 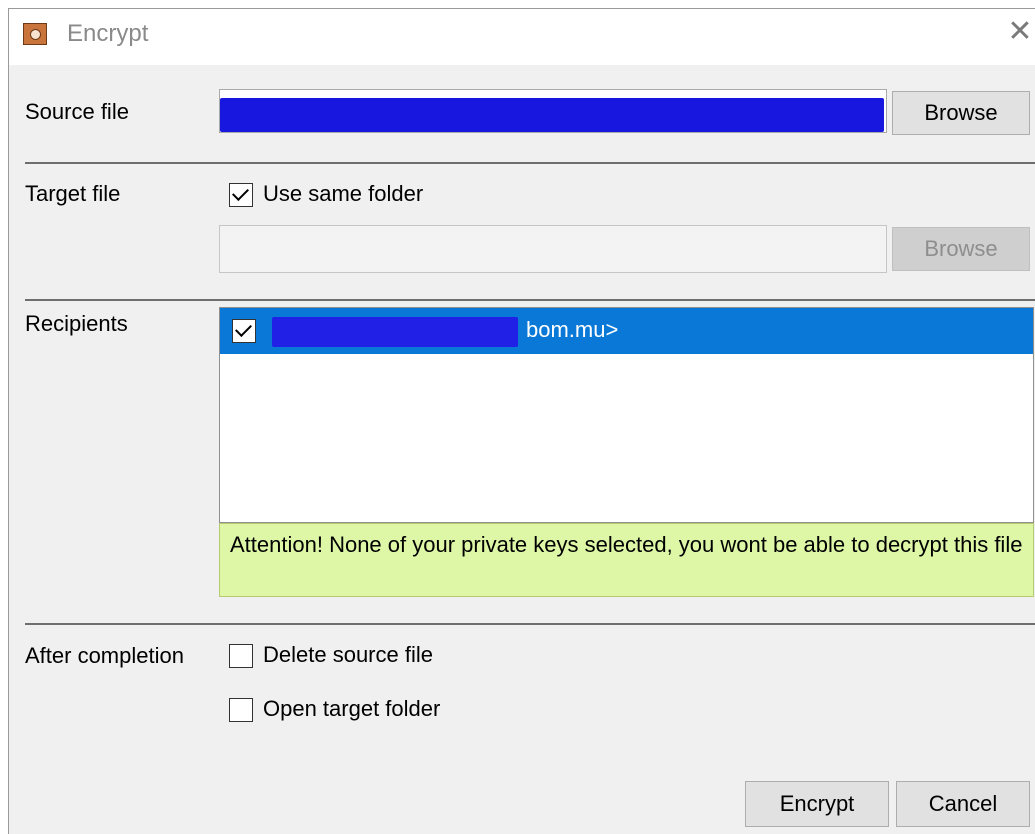 I want to click on list-item: bom.mu>, so click(x=626, y=331).